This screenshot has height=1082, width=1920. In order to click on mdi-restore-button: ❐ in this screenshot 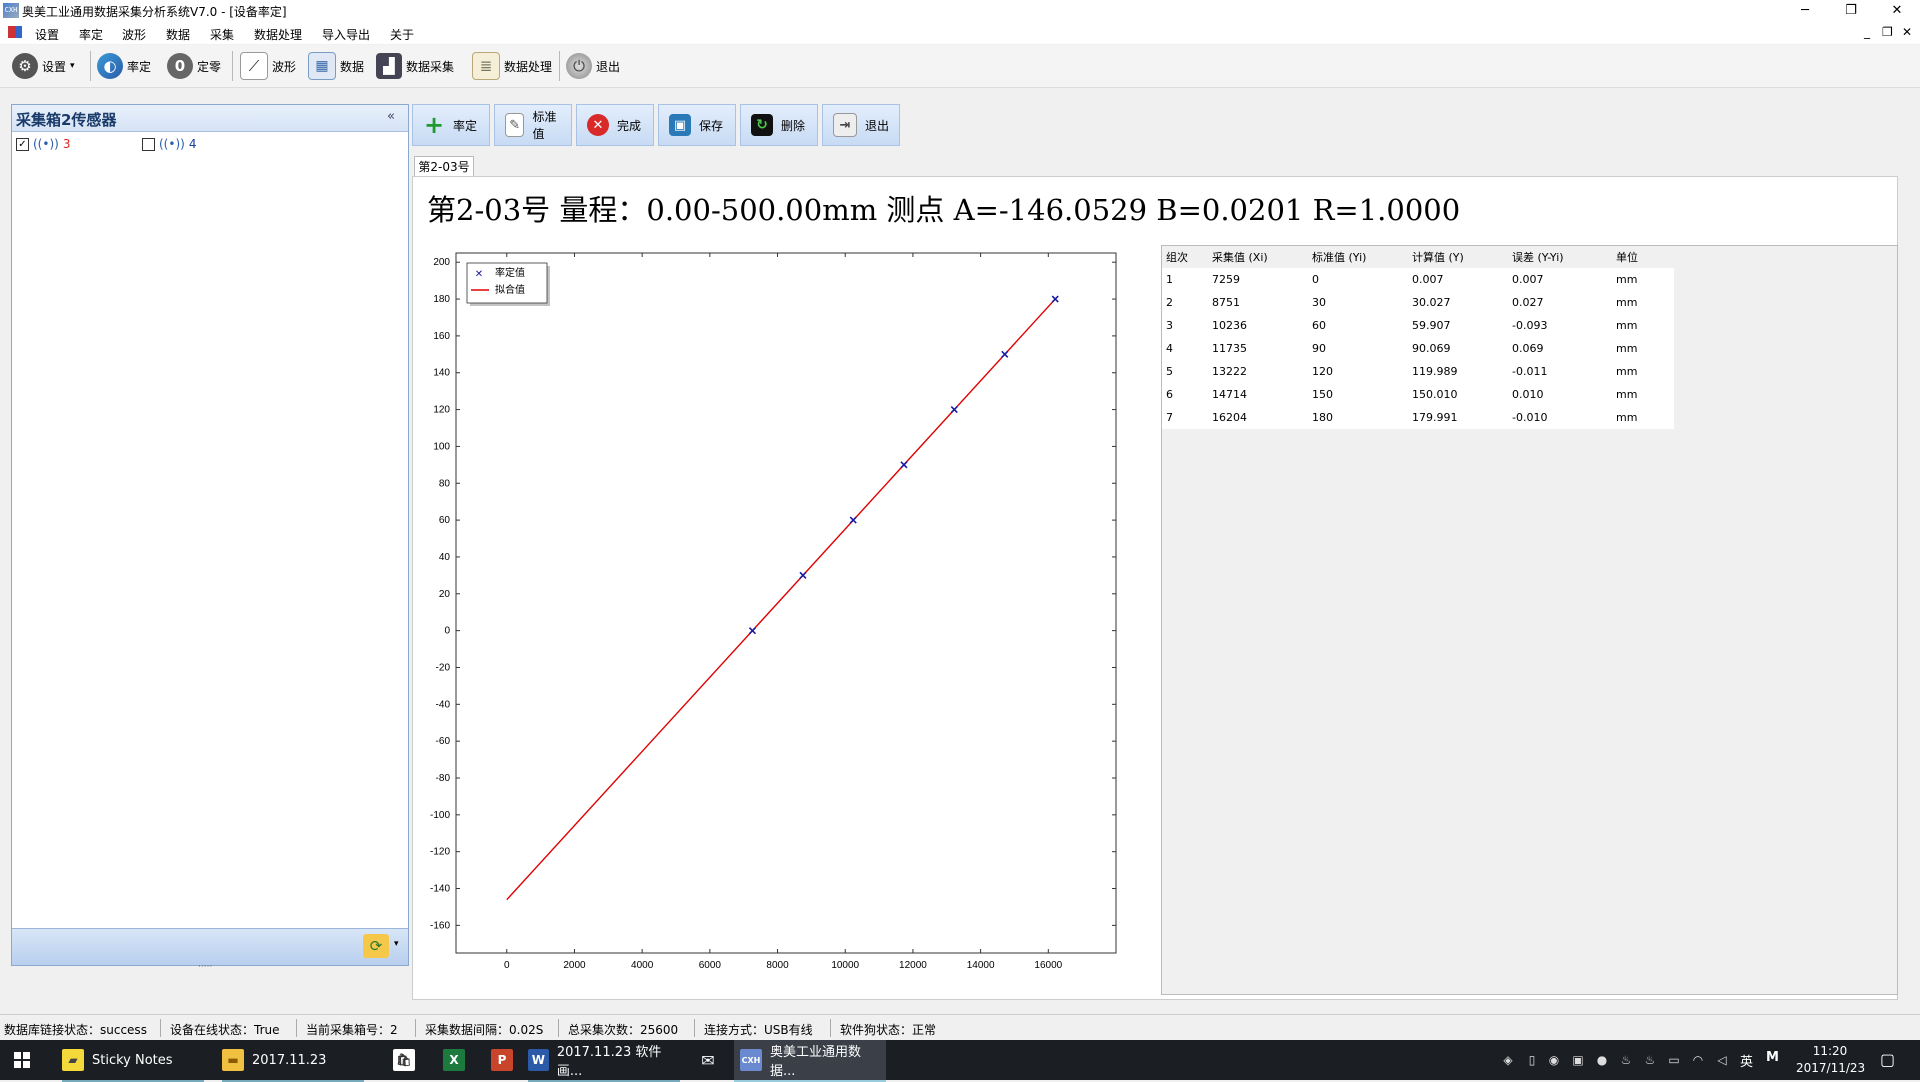, I will do `click(1887, 32)`.